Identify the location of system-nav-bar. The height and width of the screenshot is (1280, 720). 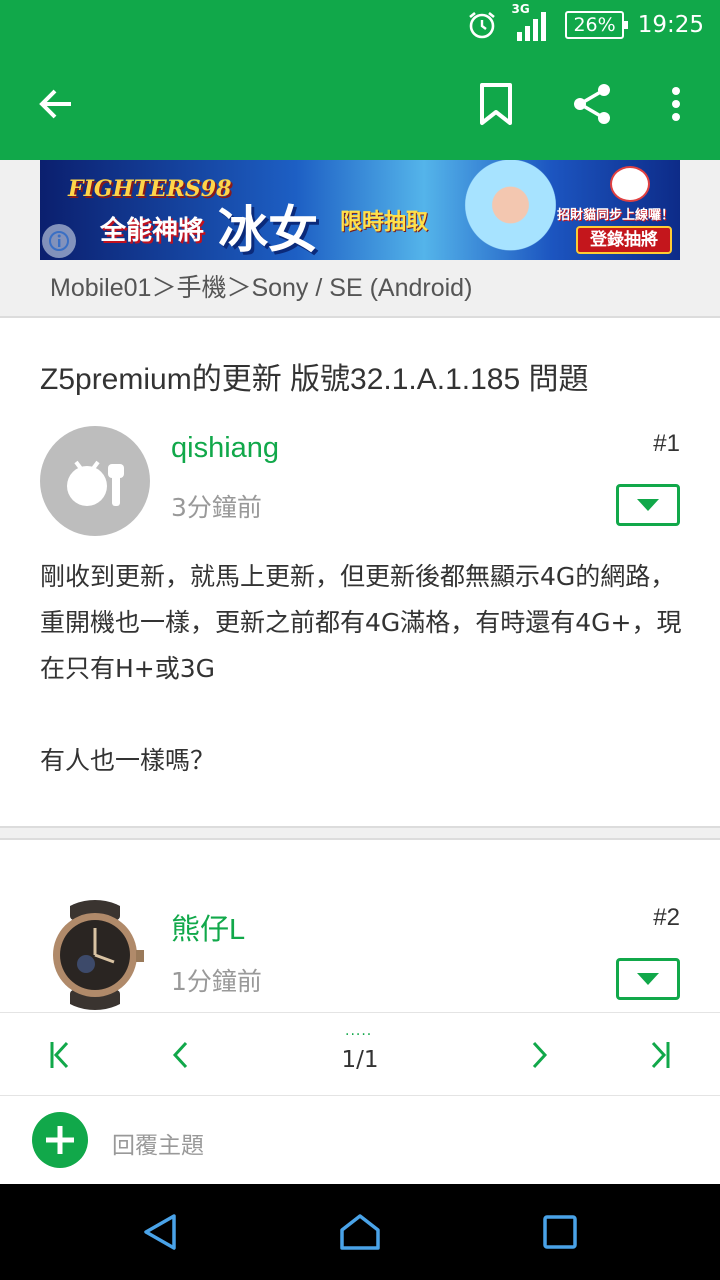
(360, 1232).